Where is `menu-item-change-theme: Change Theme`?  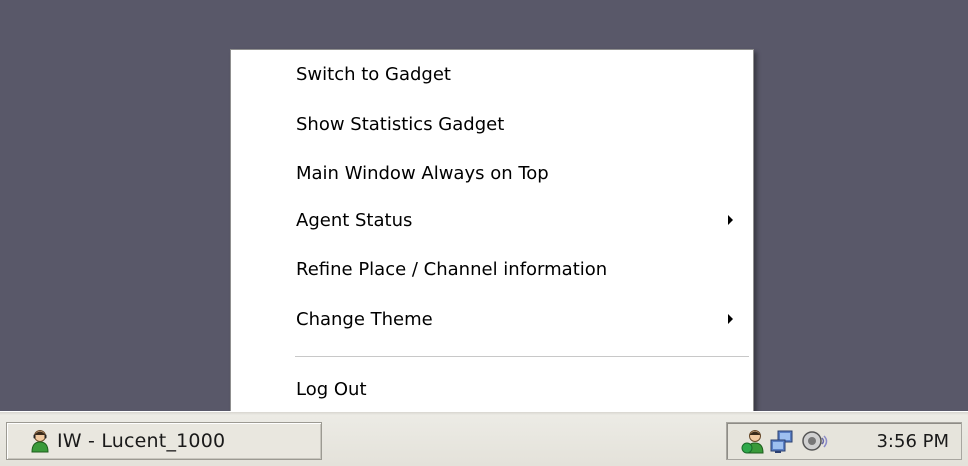 menu-item-change-theme: Change Theme is located at coordinates (492, 319).